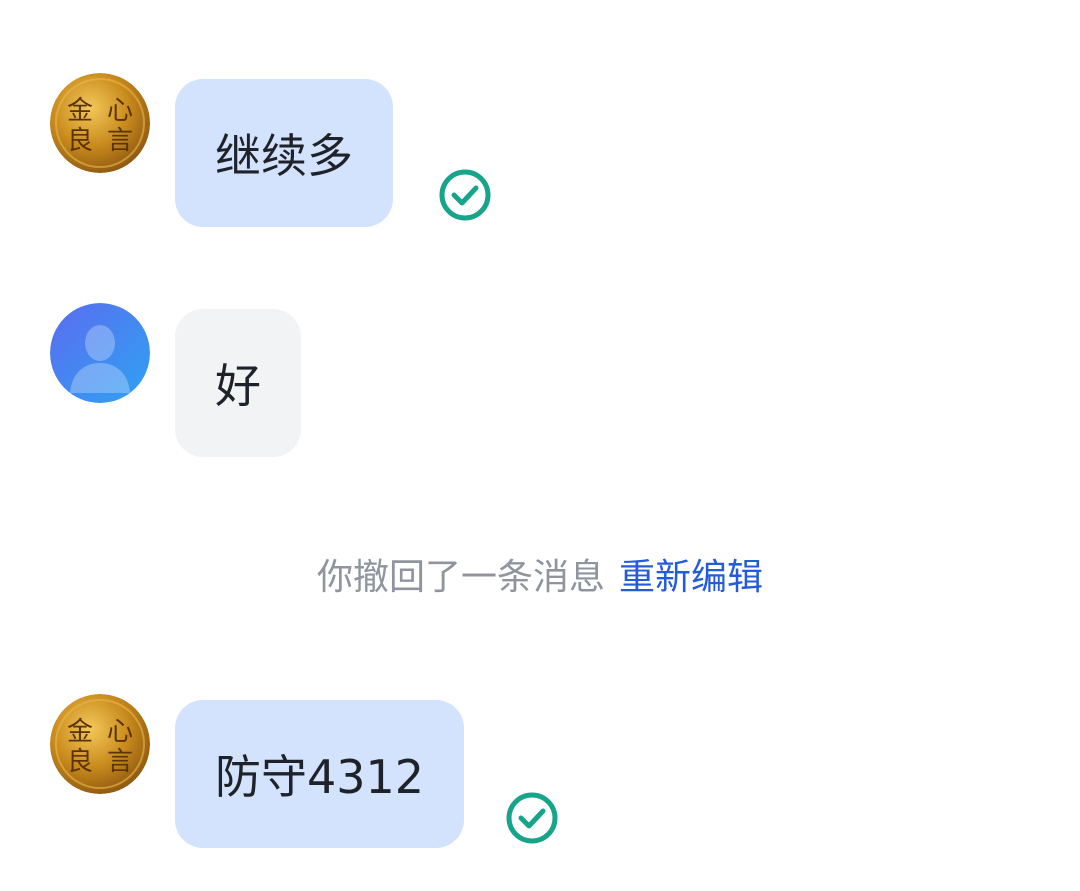  What do you see at coordinates (691, 577) in the screenshot?
I see `re-edit-link: 重新编辑` at bounding box center [691, 577].